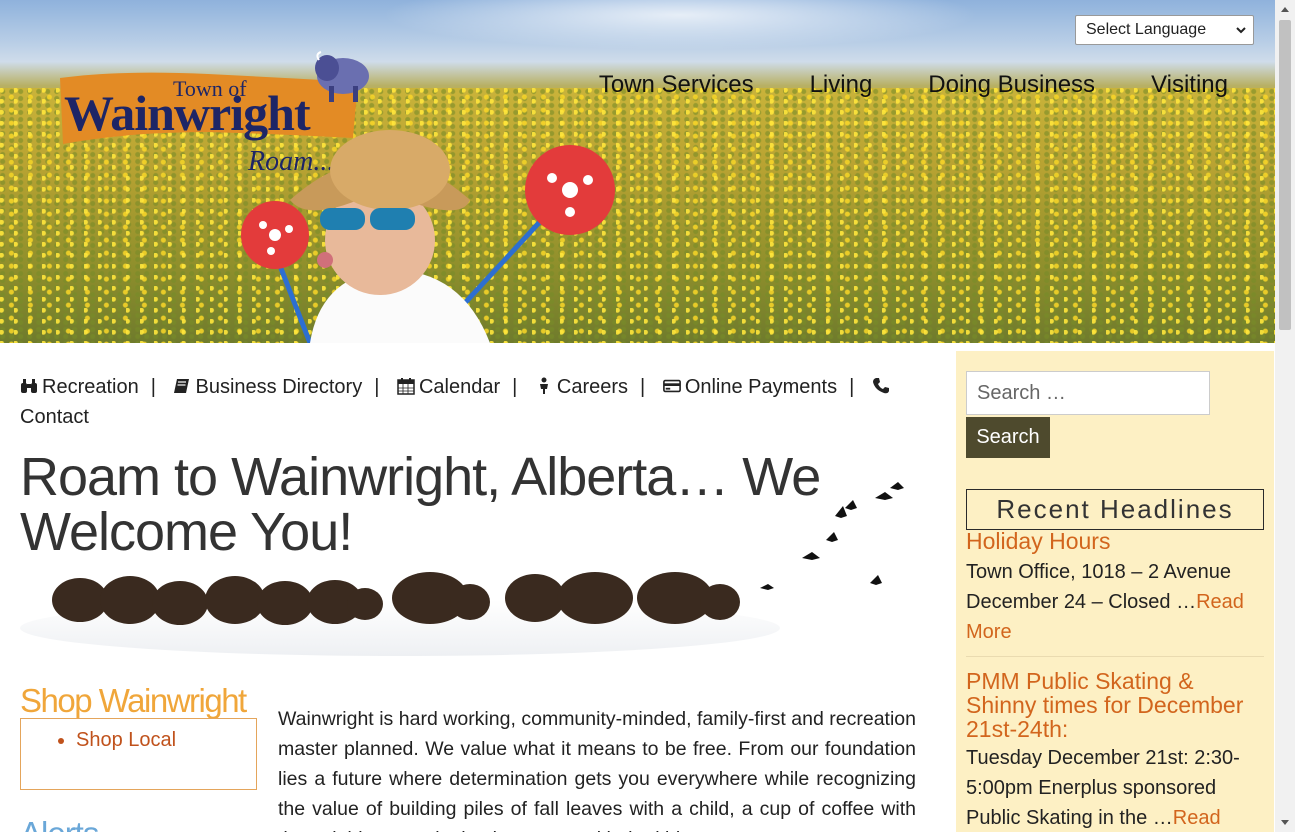 This screenshot has width=1295, height=832. What do you see at coordinates (680, 25) in the screenshot?
I see `sky-clouds` at bounding box center [680, 25].